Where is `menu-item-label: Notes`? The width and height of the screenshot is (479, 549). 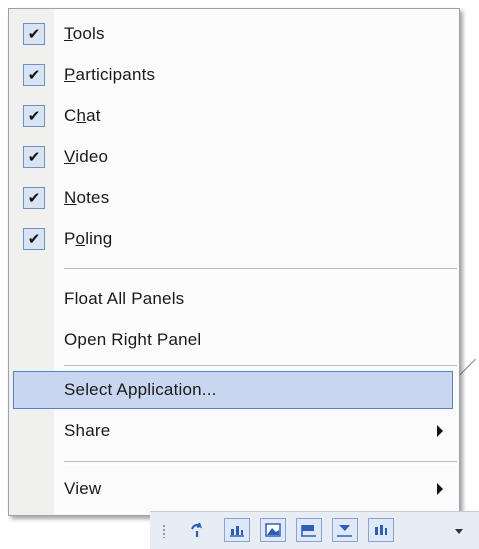
menu-item-label: Notes is located at coordinates (87, 197).